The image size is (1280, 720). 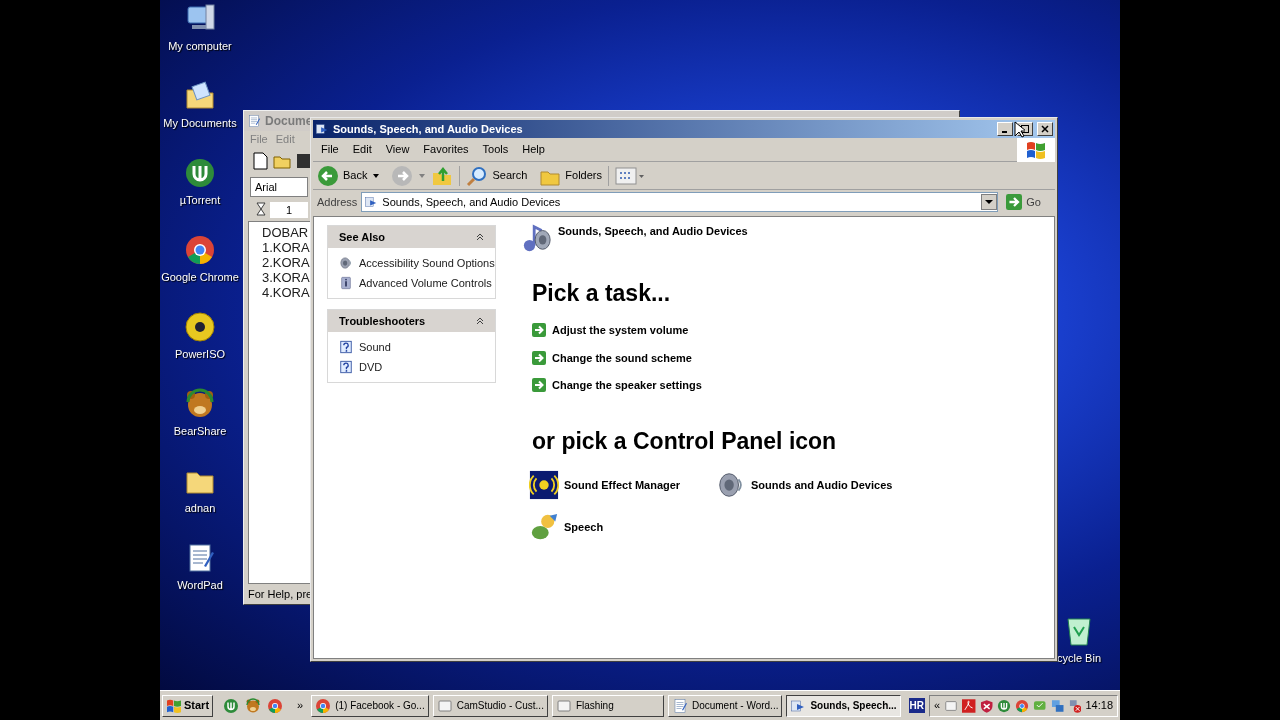 What do you see at coordinates (607, 705) in the screenshot?
I see `taskbar-button: Flashing` at bounding box center [607, 705].